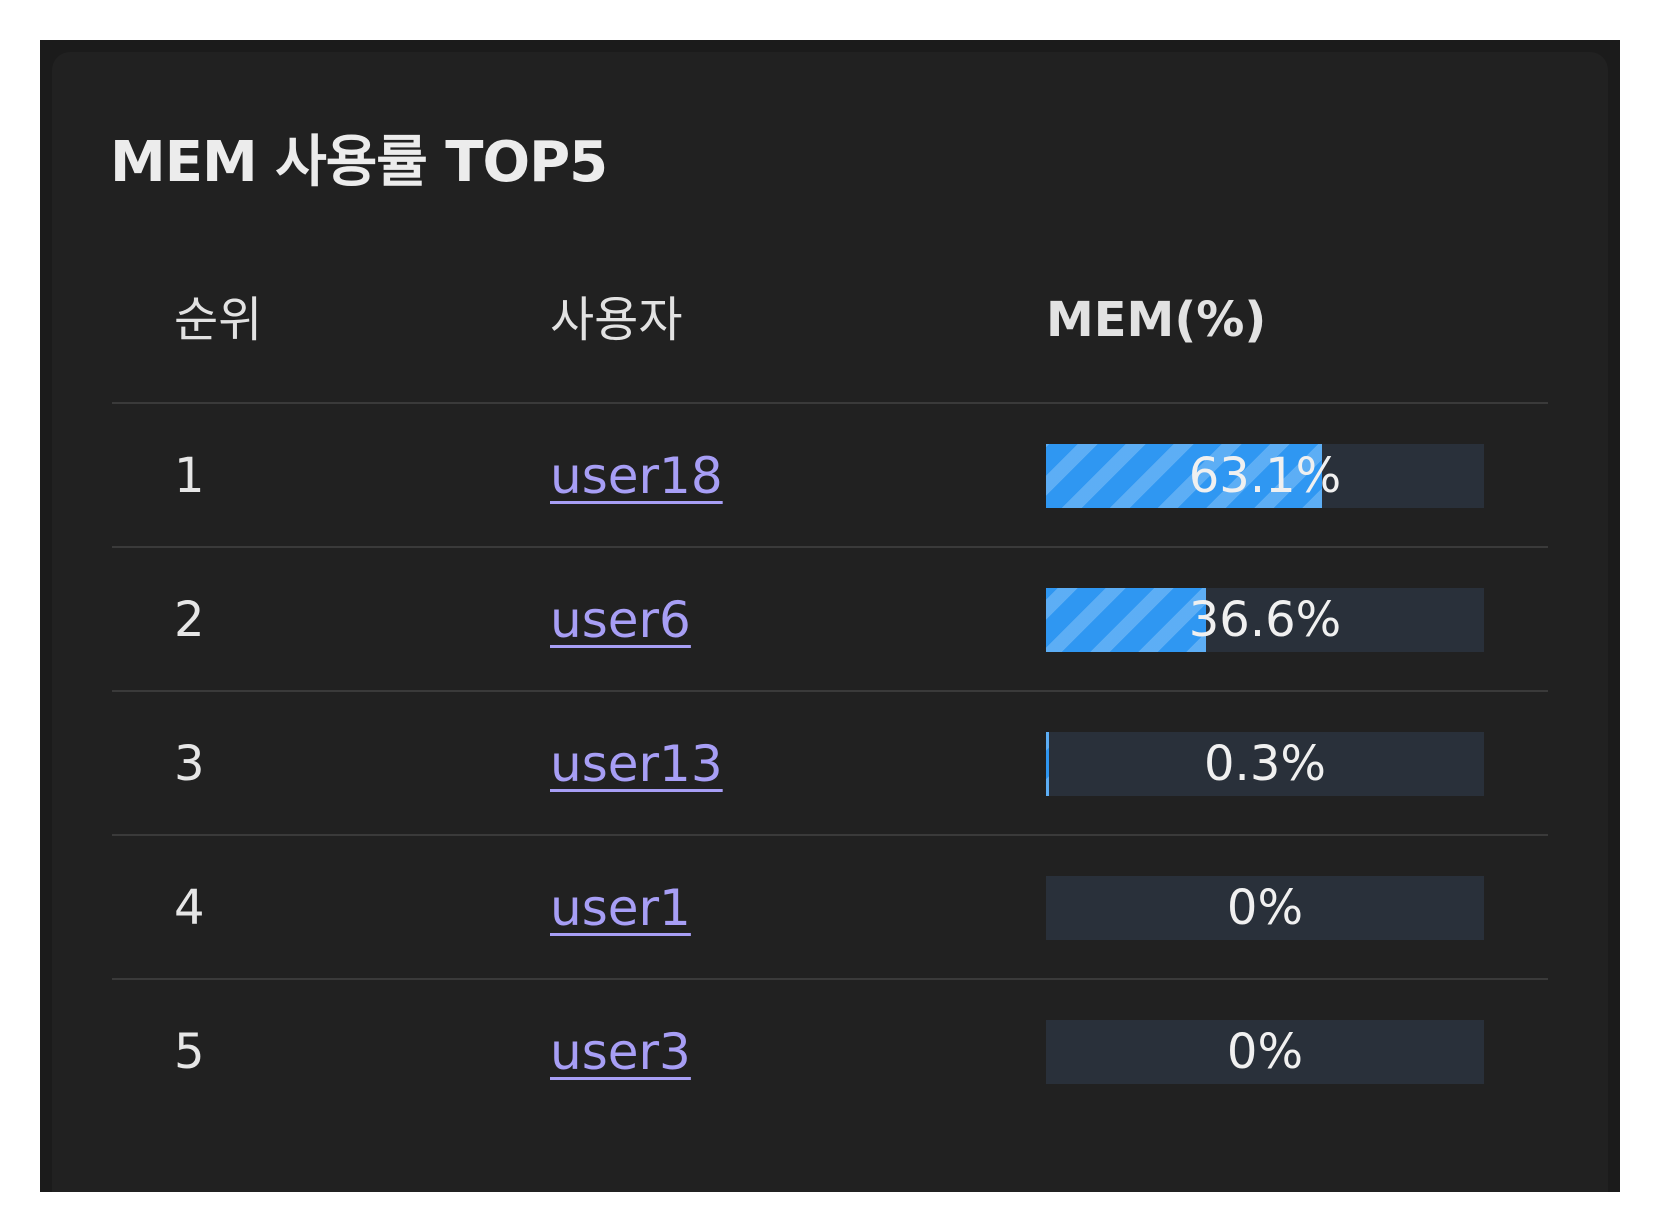 The image size is (1656, 1228). What do you see at coordinates (189, 1052) in the screenshot?
I see `rank-cell: 5` at bounding box center [189, 1052].